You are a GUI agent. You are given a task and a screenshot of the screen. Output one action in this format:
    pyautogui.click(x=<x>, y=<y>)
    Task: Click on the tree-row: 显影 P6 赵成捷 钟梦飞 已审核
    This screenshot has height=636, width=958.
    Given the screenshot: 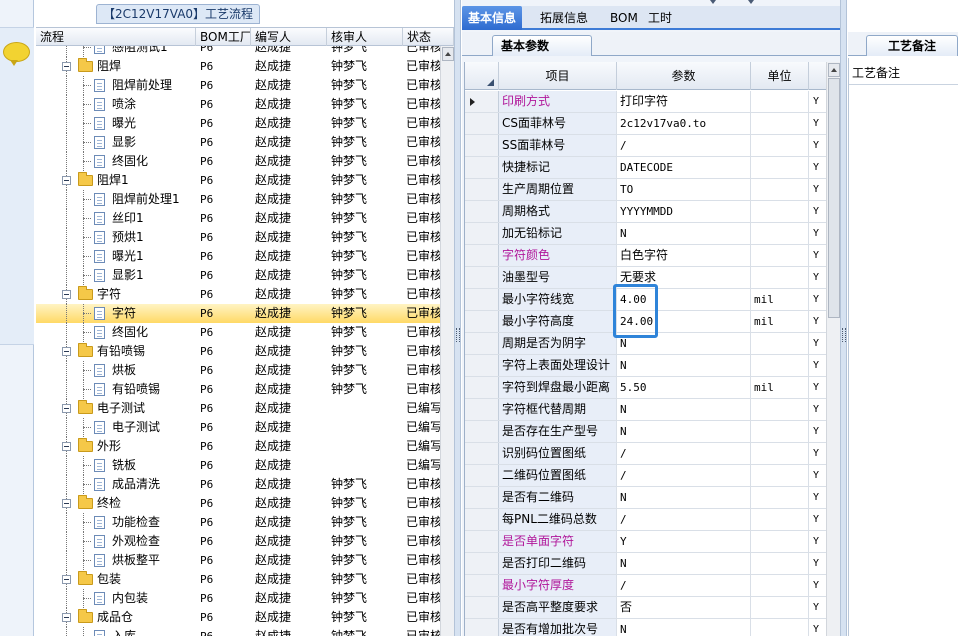 What is the action you would take?
    pyautogui.click(x=238, y=142)
    